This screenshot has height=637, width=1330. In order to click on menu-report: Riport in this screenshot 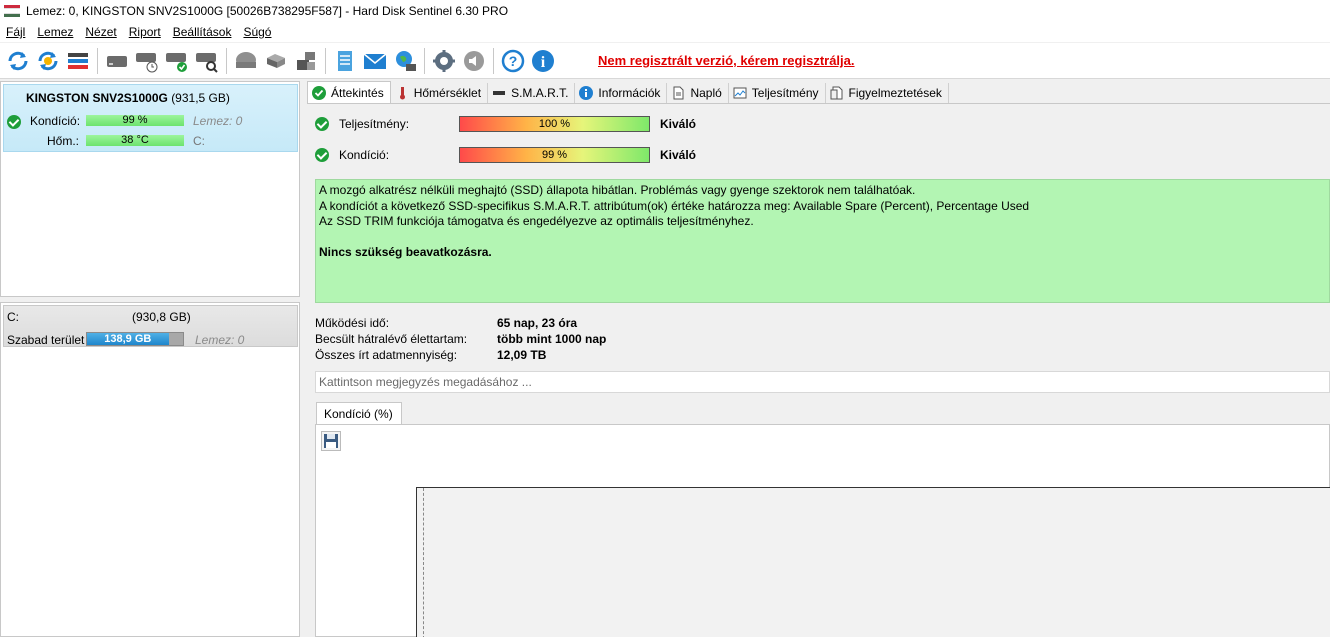, I will do `click(147, 32)`.